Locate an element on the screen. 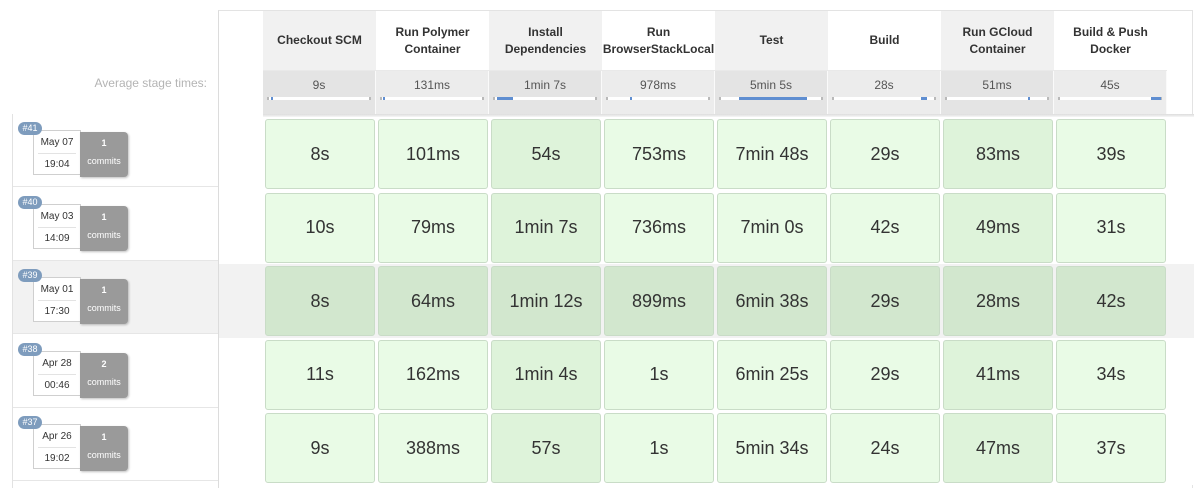  stage-header: Run Polymer Container is located at coordinates (432, 41).